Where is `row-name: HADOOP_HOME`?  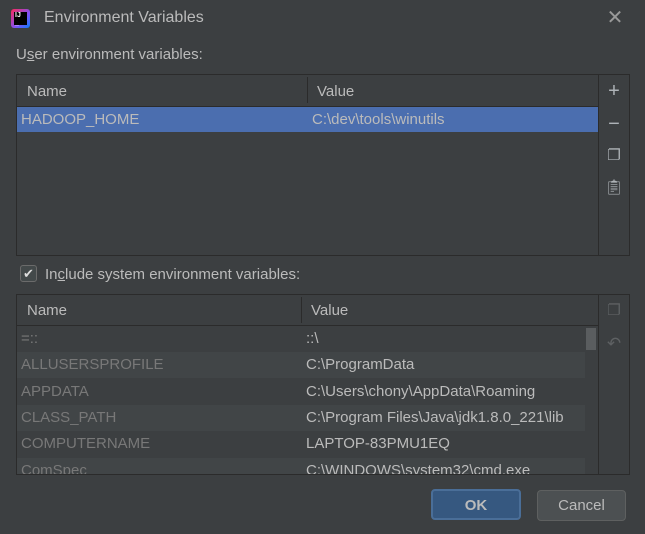
row-name: HADOOP_HOME is located at coordinates (80, 119).